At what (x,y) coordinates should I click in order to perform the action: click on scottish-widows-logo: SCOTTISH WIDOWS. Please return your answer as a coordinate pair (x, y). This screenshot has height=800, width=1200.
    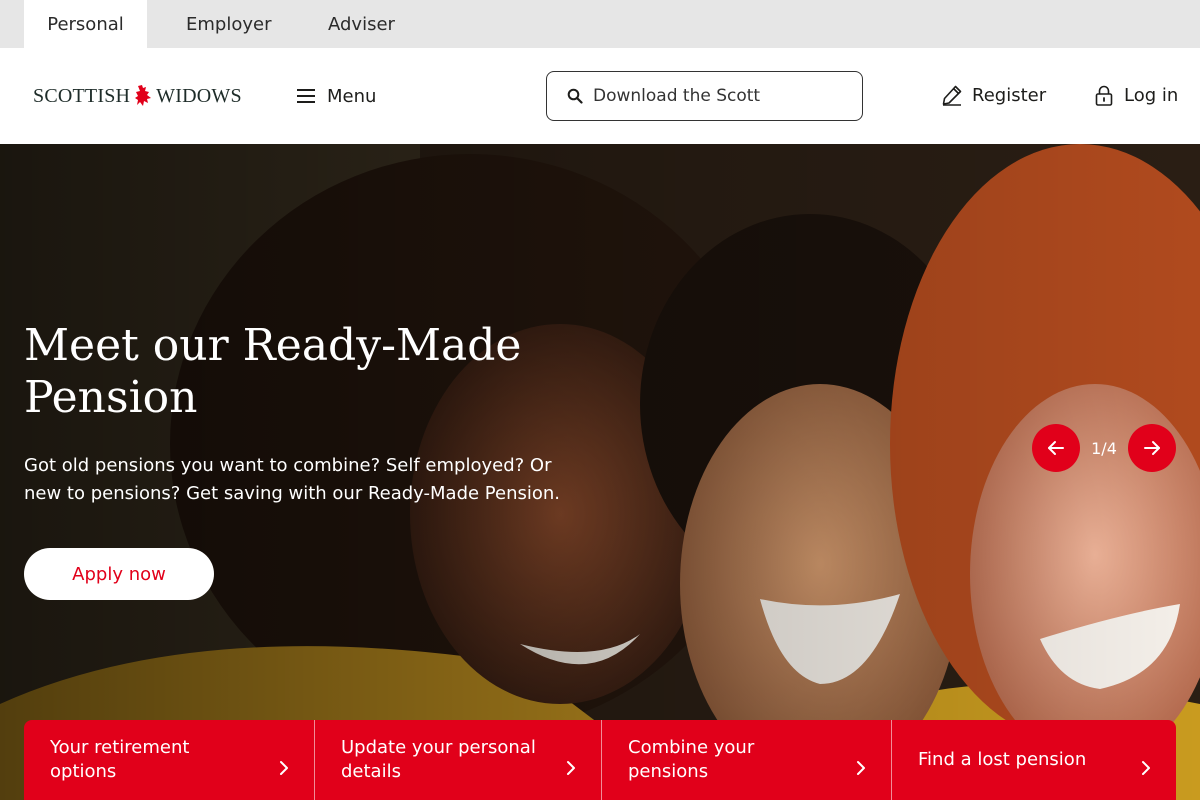
    Looking at the image, I should click on (137, 96).